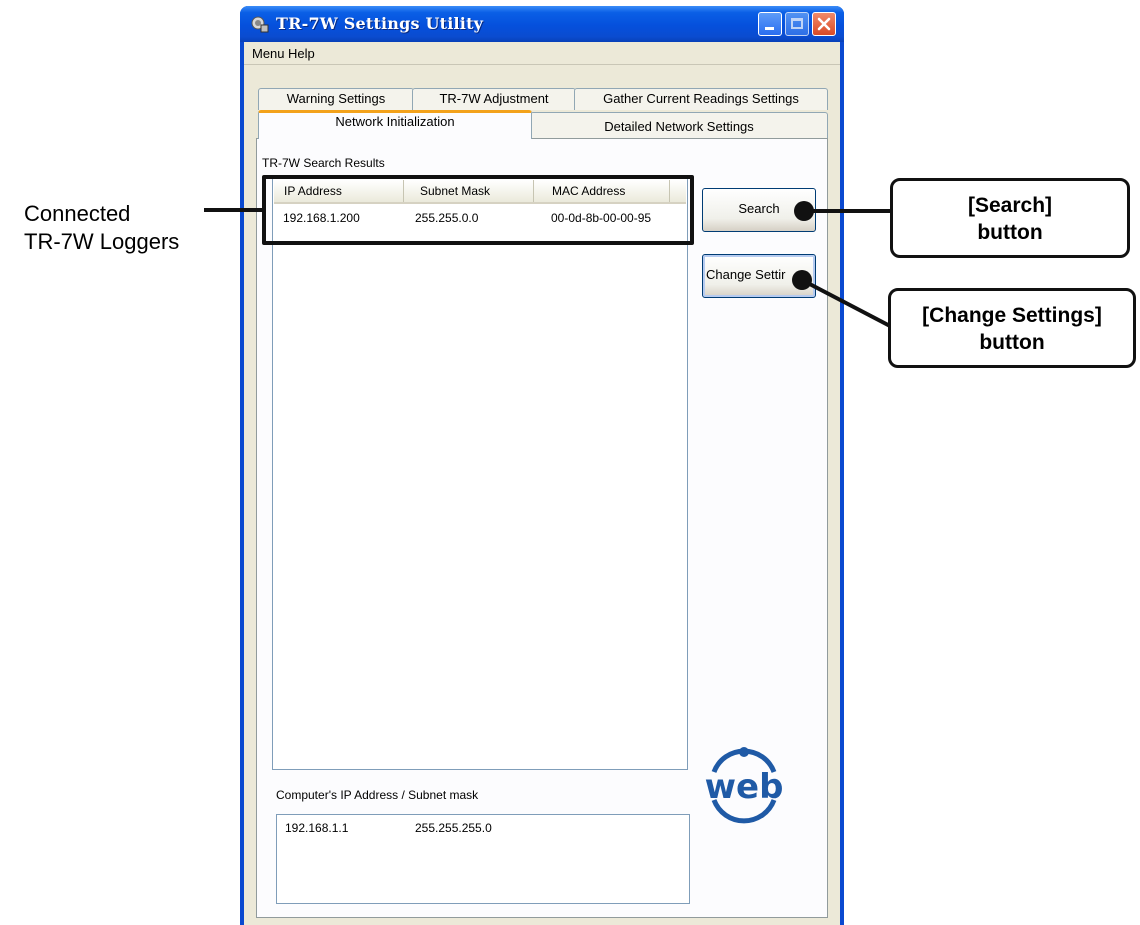  What do you see at coordinates (548, 264) in the screenshot?
I see `annotation-lines` at bounding box center [548, 264].